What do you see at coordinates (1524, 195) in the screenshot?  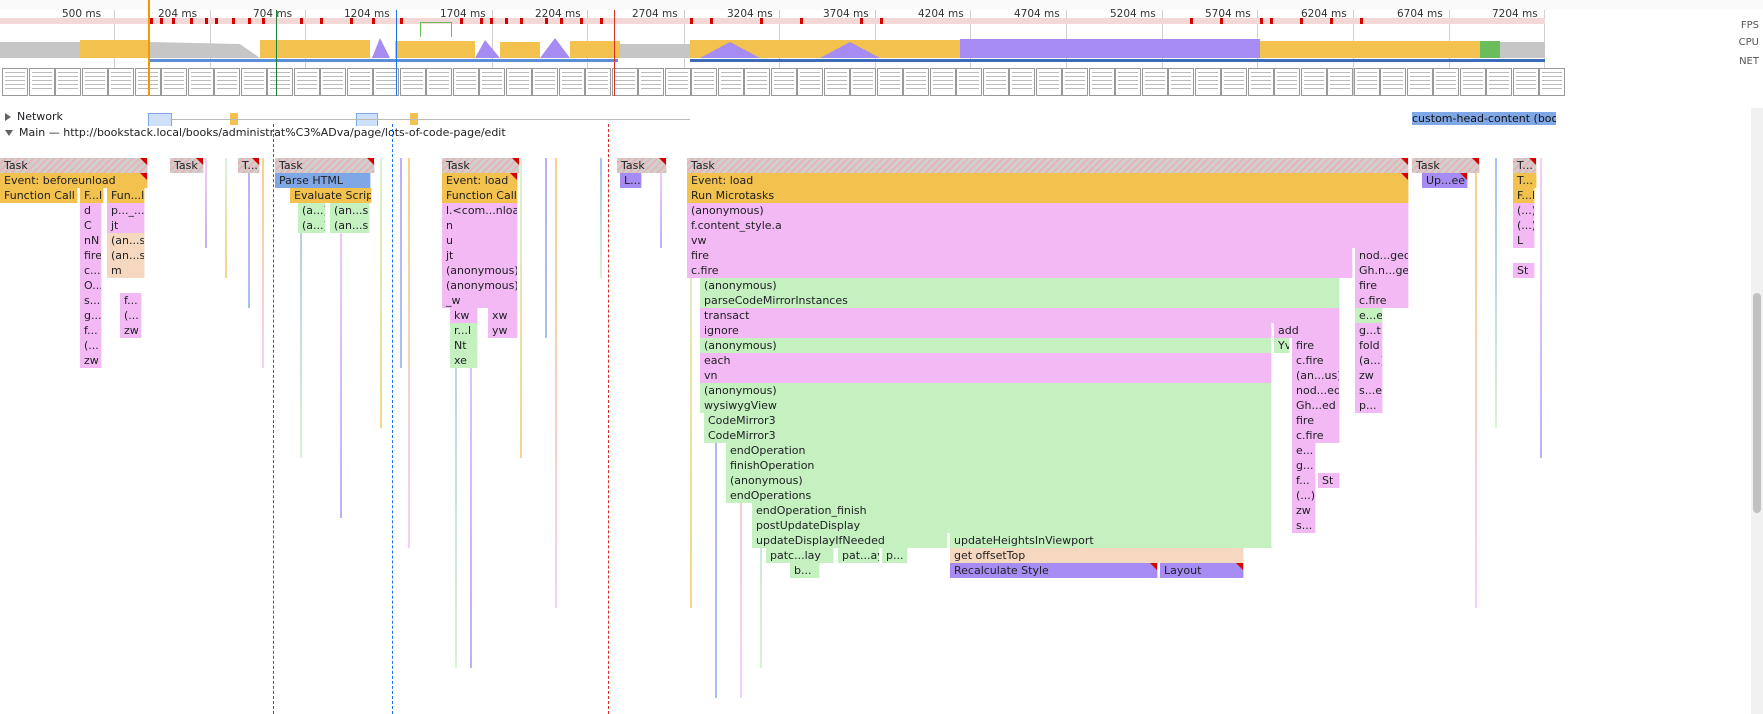 I see `flame-event: F...l` at bounding box center [1524, 195].